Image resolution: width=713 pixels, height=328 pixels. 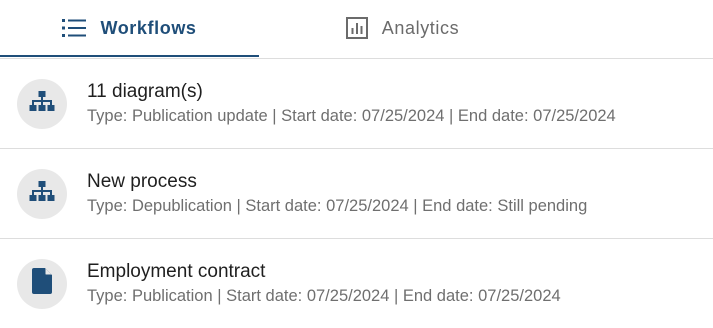 What do you see at coordinates (145, 91) in the screenshot?
I see `item-title: 11 diagram(s)` at bounding box center [145, 91].